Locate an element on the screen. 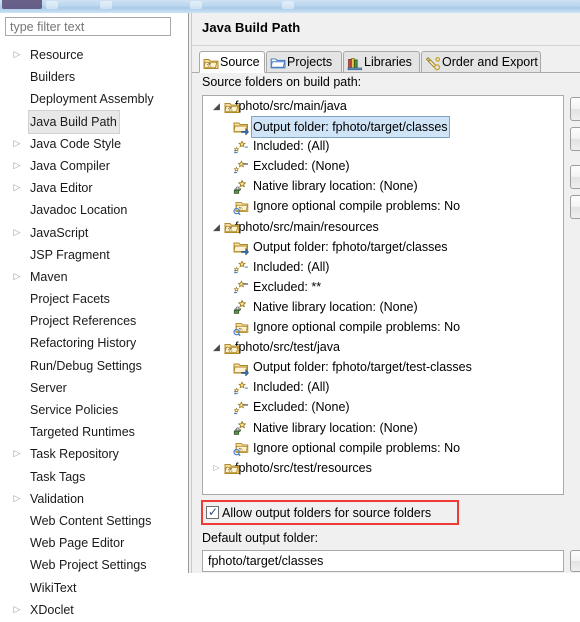 The height and width of the screenshot is (622, 580). filter-input is located at coordinates (88, 26).